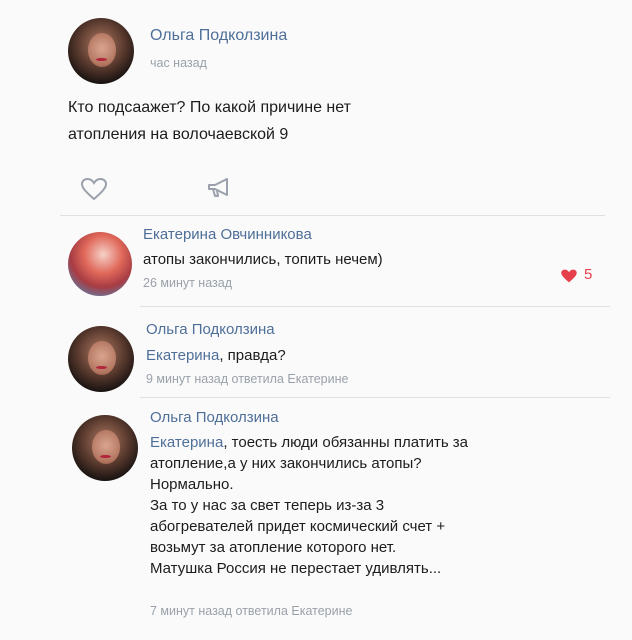  I want to click on comment-author-name: Екатерина Овчинникова, so click(227, 234).